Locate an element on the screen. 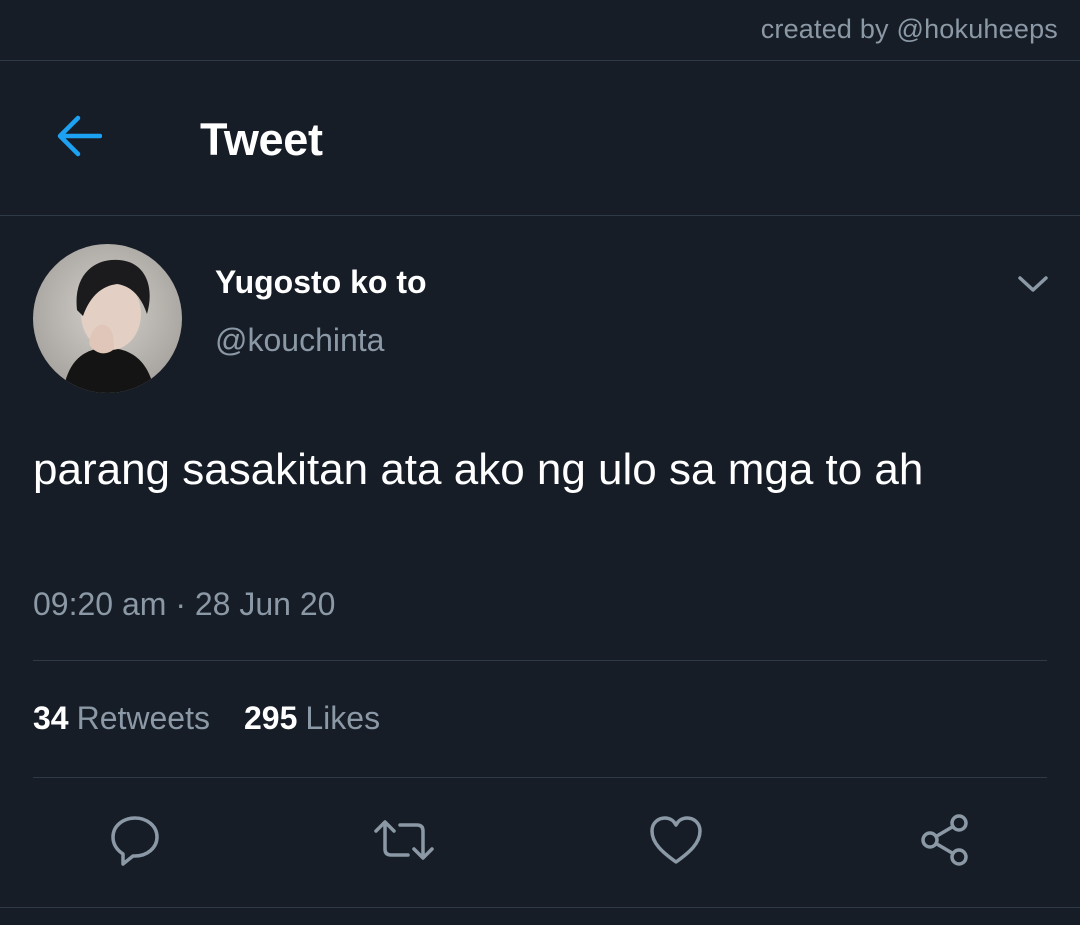 This screenshot has width=1080, height=925. top-divider is located at coordinates (540, 60).